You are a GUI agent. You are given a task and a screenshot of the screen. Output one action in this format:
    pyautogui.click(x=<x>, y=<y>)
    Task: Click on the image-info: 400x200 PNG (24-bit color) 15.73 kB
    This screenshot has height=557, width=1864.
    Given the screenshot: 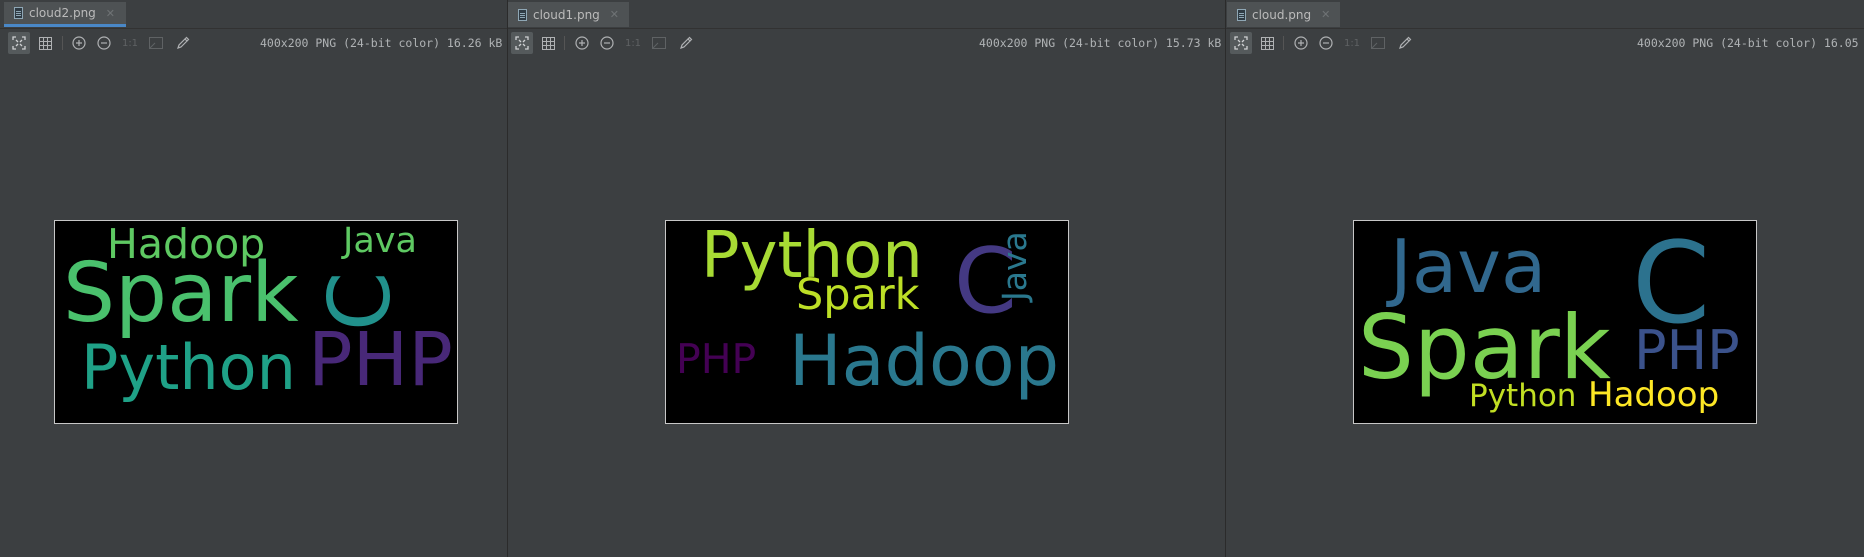 What is the action you would take?
    pyautogui.click(x=1100, y=43)
    